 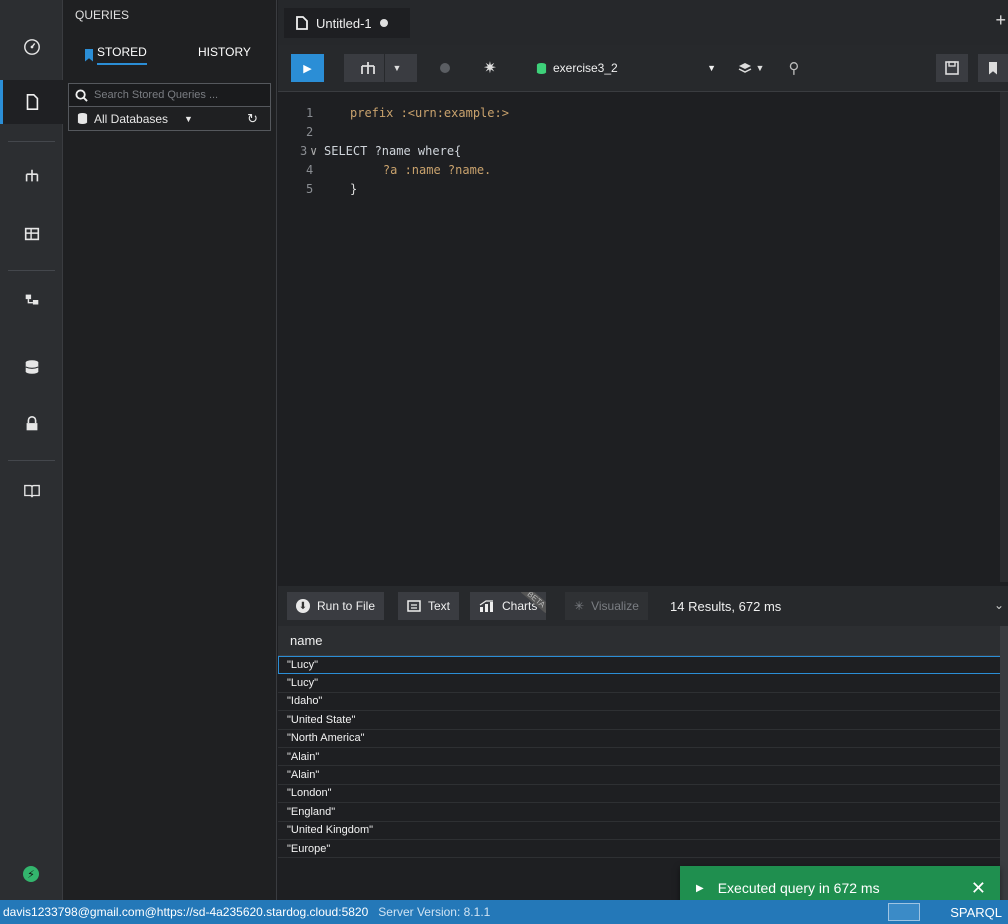 What do you see at coordinates (31, 491) in the screenshot?
I see `book-icon` at bounding box center [31, 491].